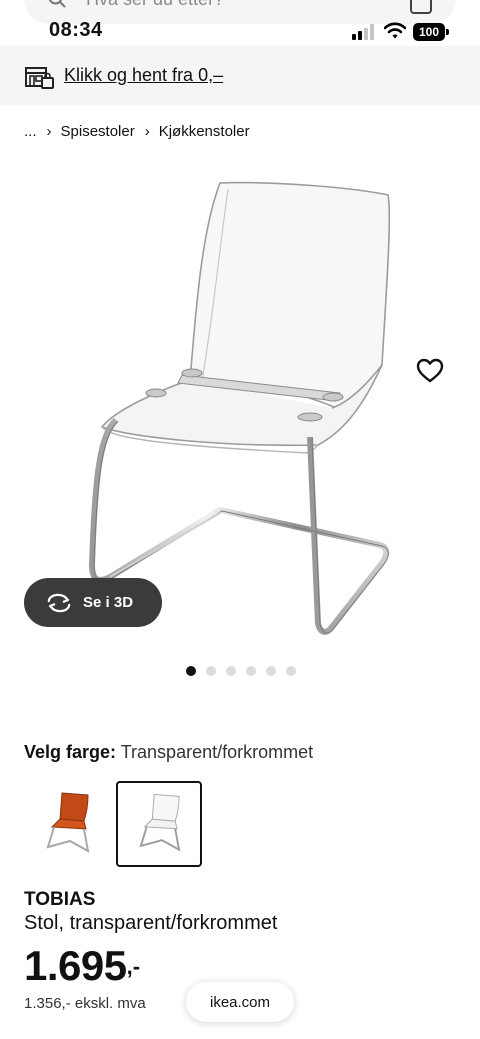 This screenshot has height=1039, width=480. What do you see at coordinates (75, 965) in the screenshot?
I see `price-main: 1.695` at bounding box center [75, 965].